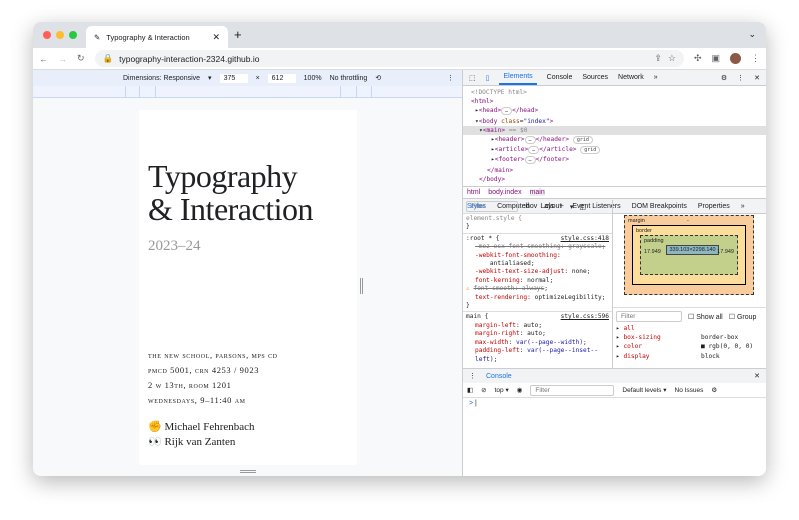 This screenshot has width=799, height=520. Describe the element at coordinates (585, 317) in the screenshot. I see `source-link: style.css:596` at that location.